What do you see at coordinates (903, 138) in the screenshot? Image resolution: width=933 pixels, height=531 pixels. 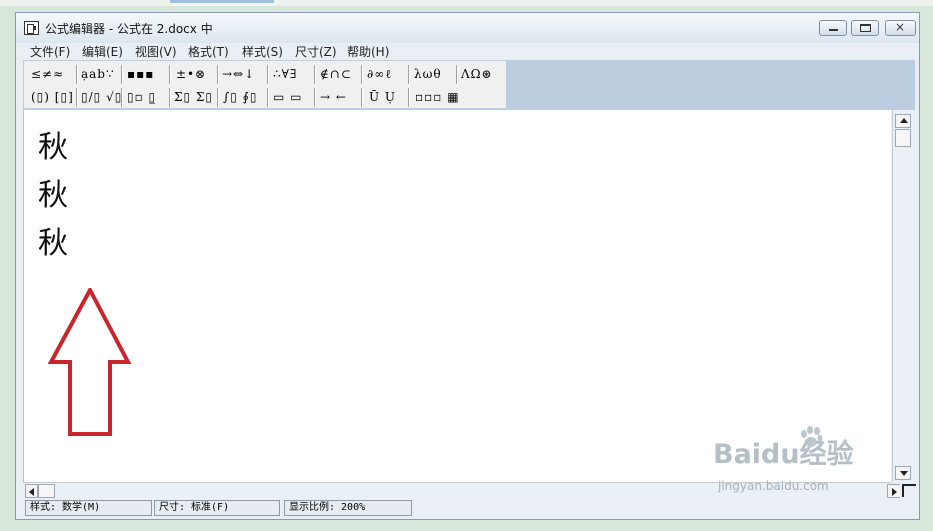 I see `vertical-scroll-thumb` at bounding box center [903, 138].